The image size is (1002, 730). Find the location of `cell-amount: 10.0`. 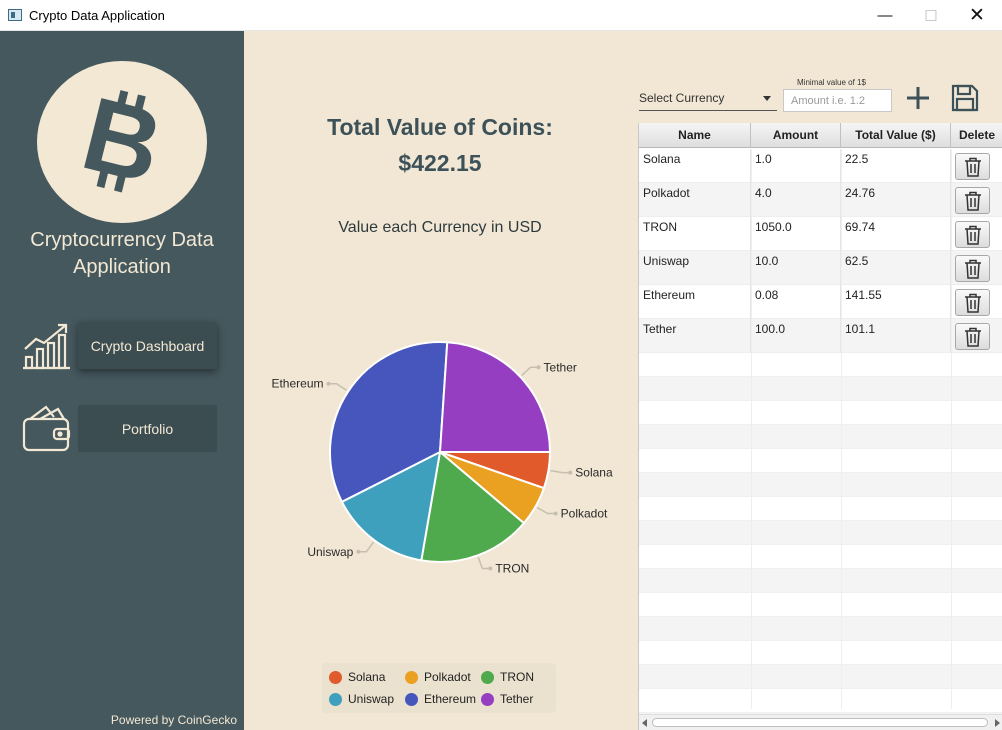

cell-amount: 10.0 is located at coordinates (796, 268).